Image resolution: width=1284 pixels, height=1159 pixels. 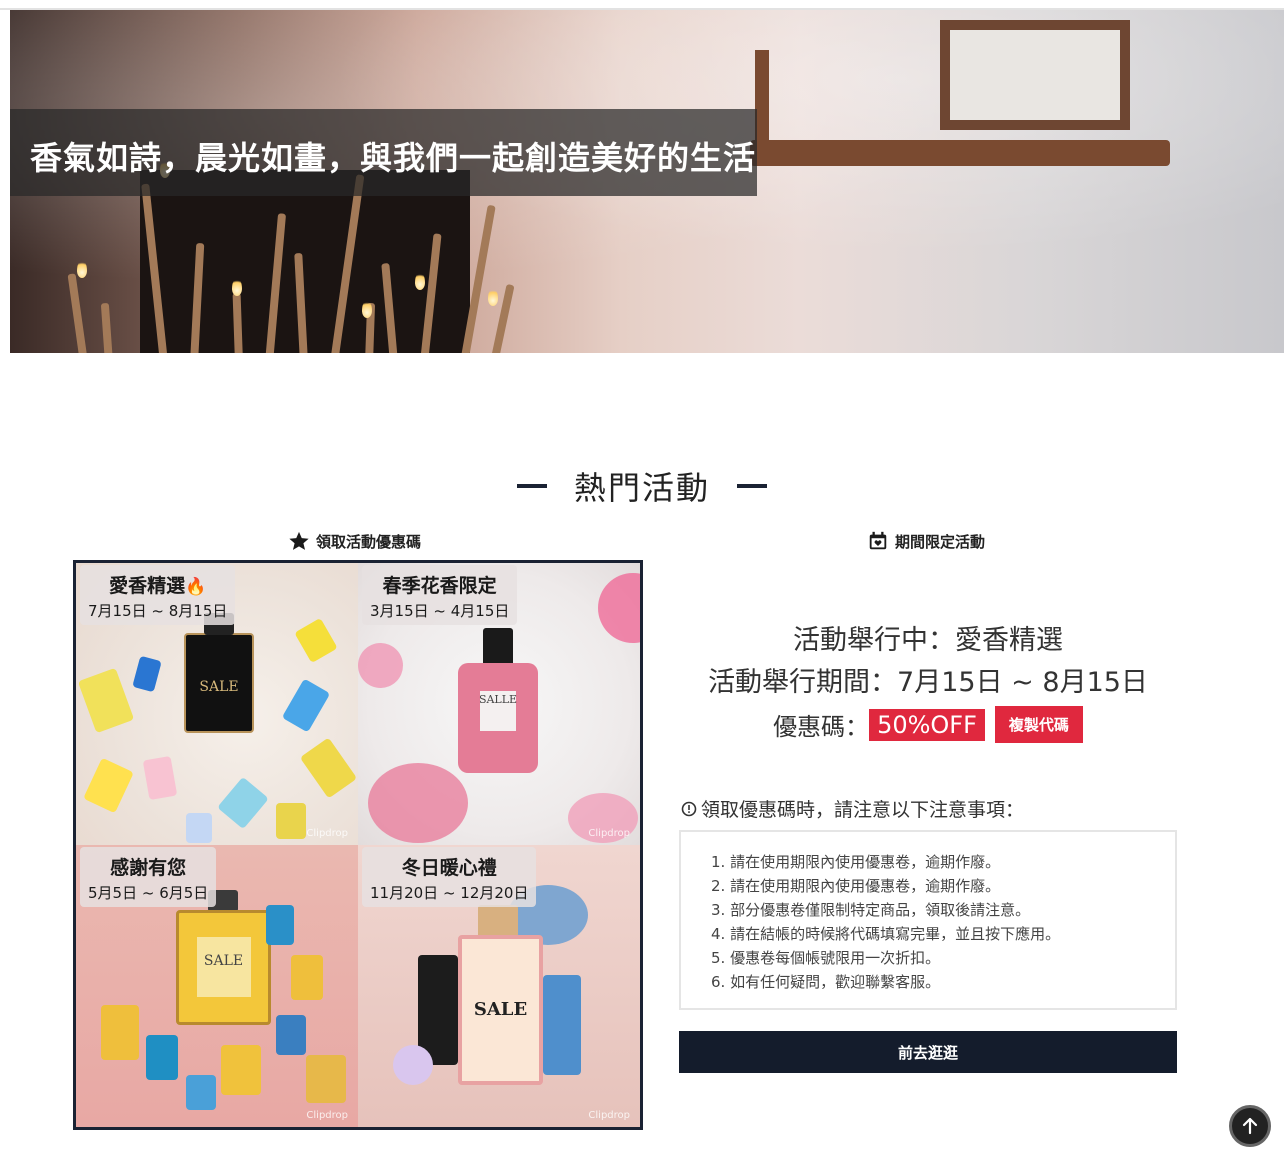 I want to click on event-tile-3: SALE 感謝有您 5月5日 ~ 6月5日 Clipdrop, so click(x=217, y=986).